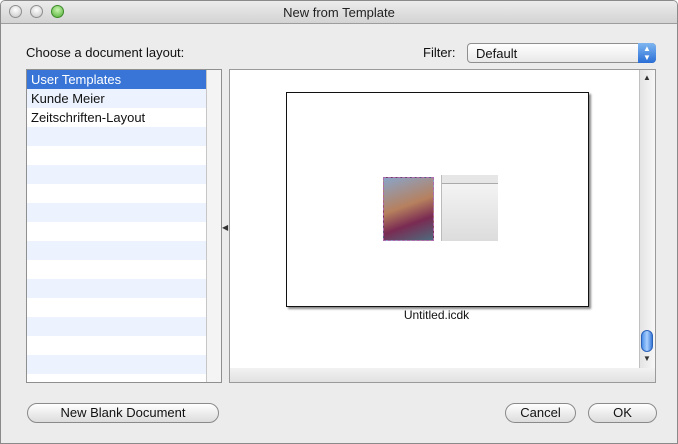  Describe the element at coordinates (123, 413) in the screenshot. I see `new-blank-document-button: New Blank Document` at that location.